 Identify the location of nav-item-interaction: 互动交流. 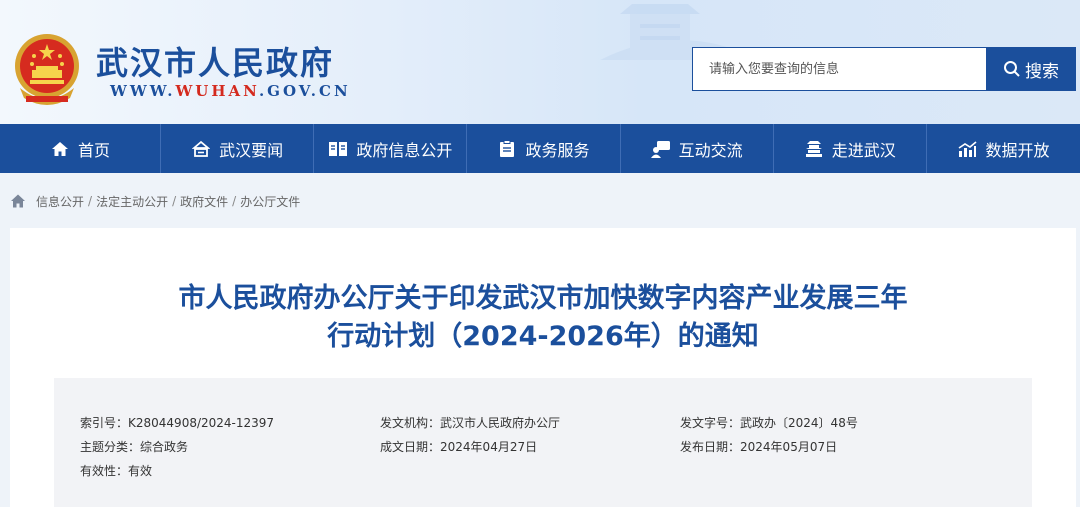
(697, 148).